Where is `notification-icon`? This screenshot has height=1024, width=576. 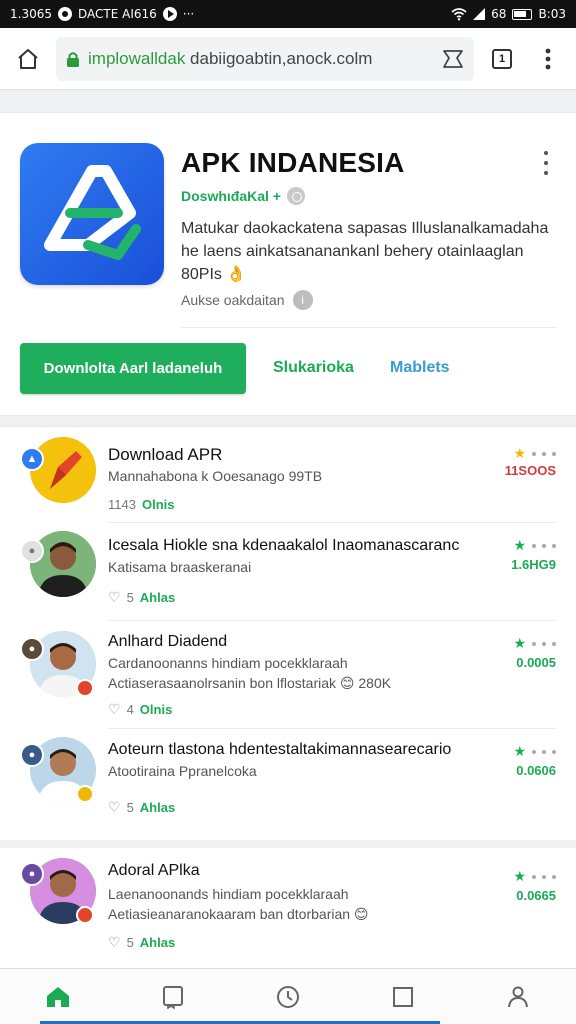 notification-icon is located at coordinates (65, 14).